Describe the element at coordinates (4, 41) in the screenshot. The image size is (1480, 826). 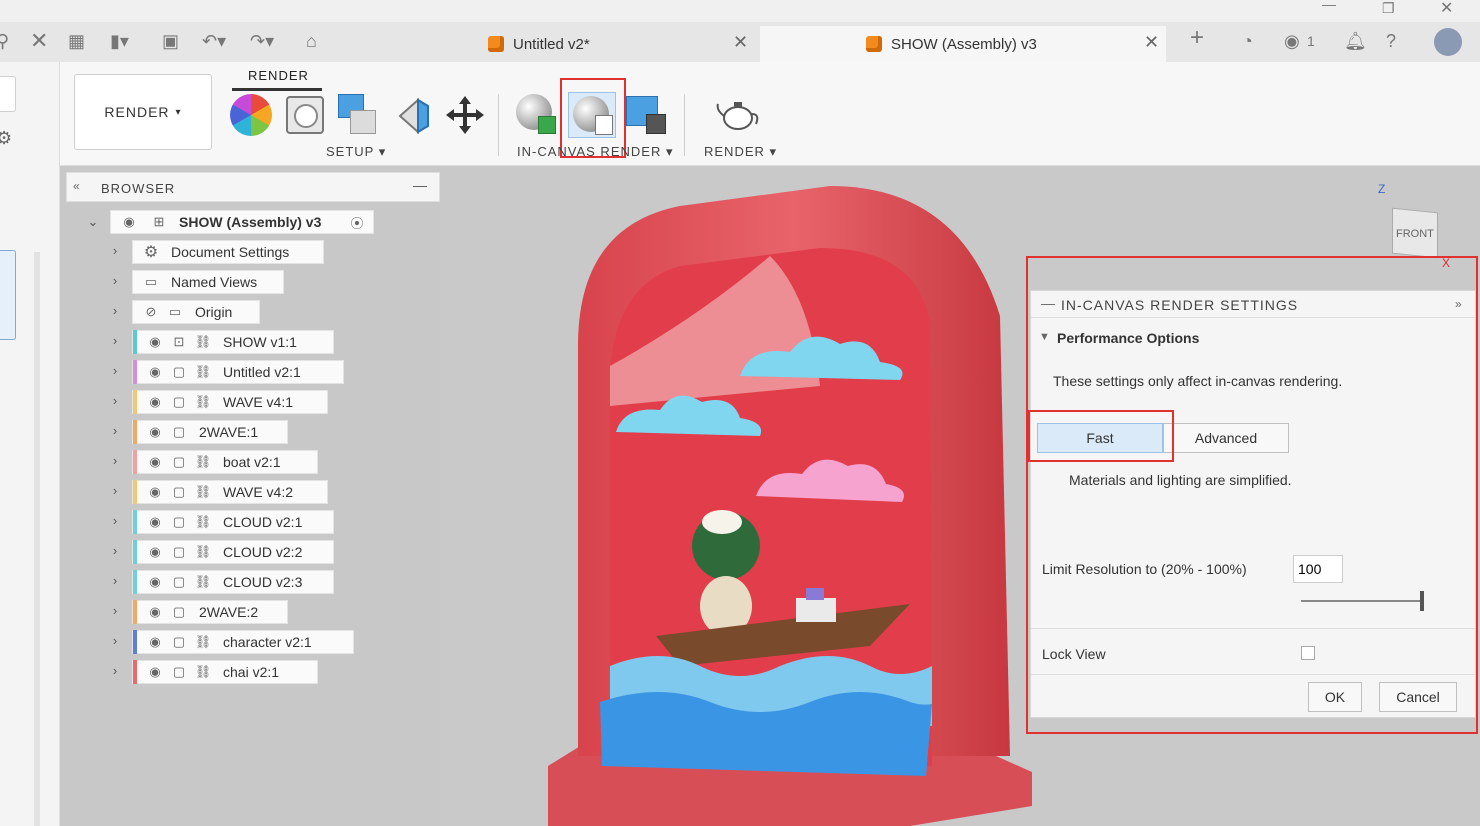
I see `search-icon: ⚲` at that location.